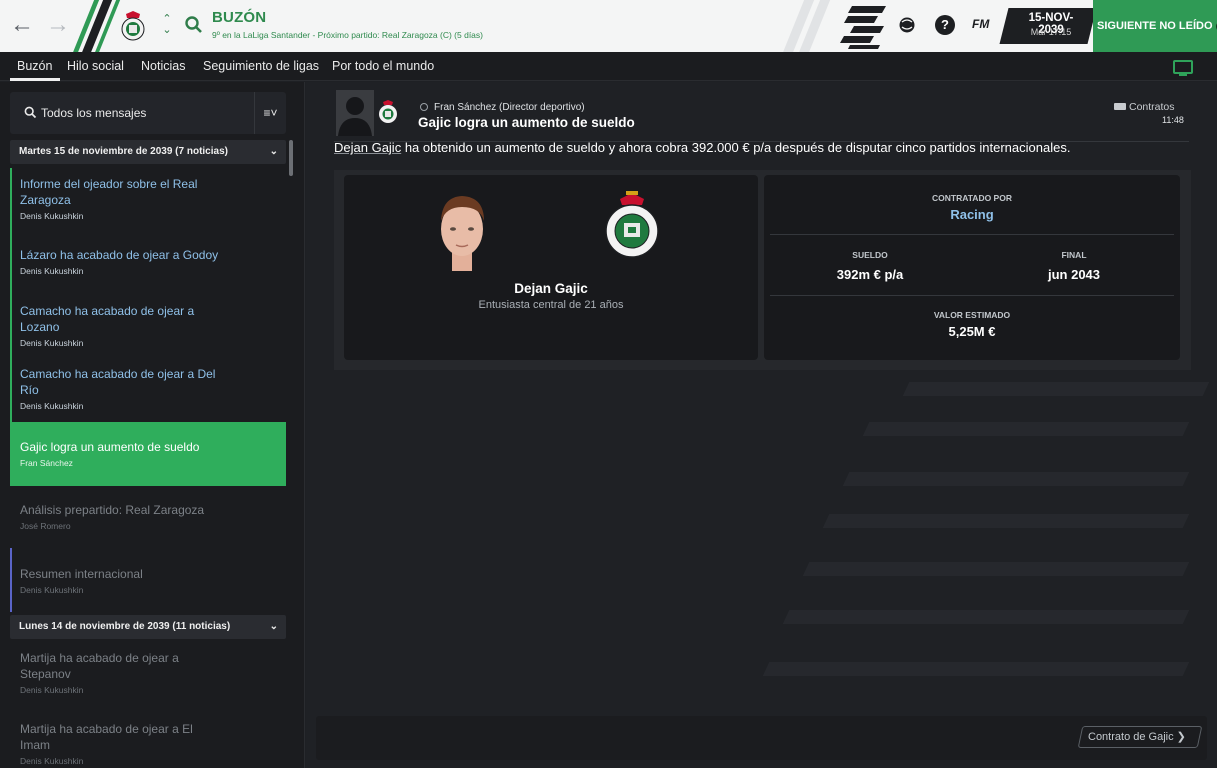 Image resolution: width=1217 pixels, height=768 pixels. Describe the element at coordinates (863, 27) in the screenshot. I see `fm-logo-icon` at that location.